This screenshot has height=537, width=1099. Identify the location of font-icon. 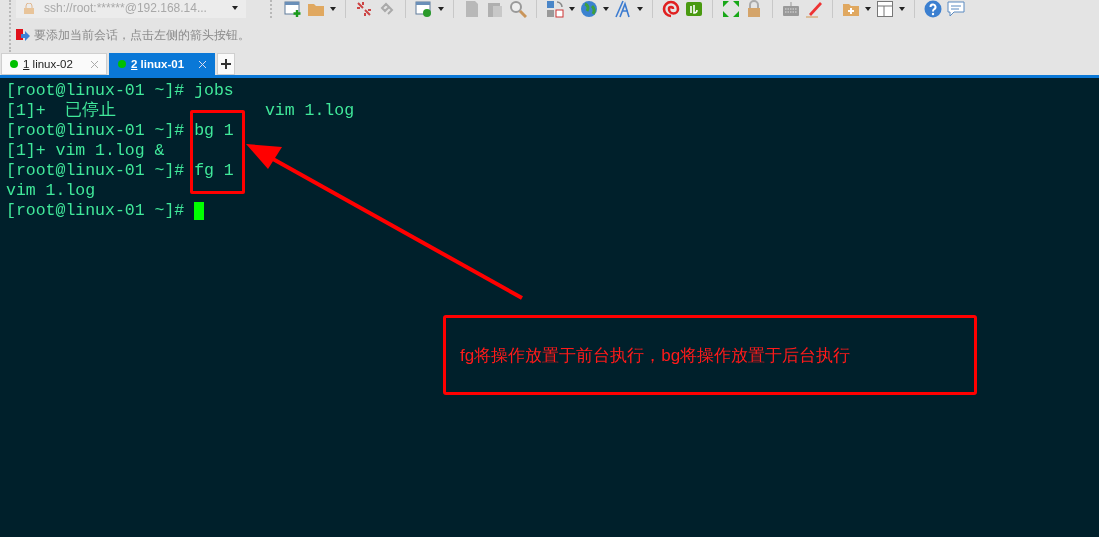
(623, 9).